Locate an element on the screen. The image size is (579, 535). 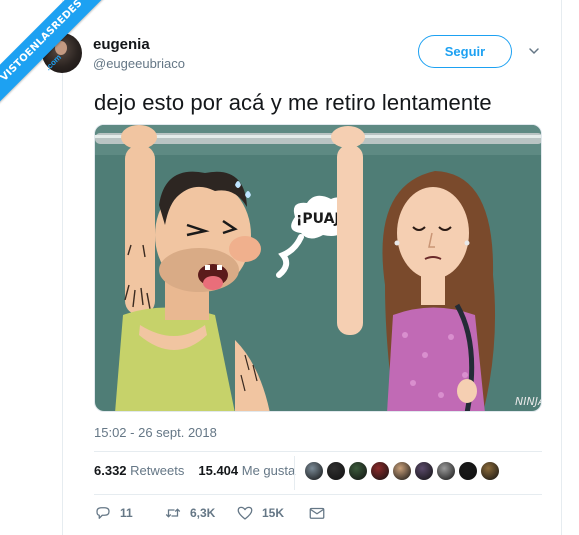
retweets-count: 6.332 is located at coordinates (110, 470).